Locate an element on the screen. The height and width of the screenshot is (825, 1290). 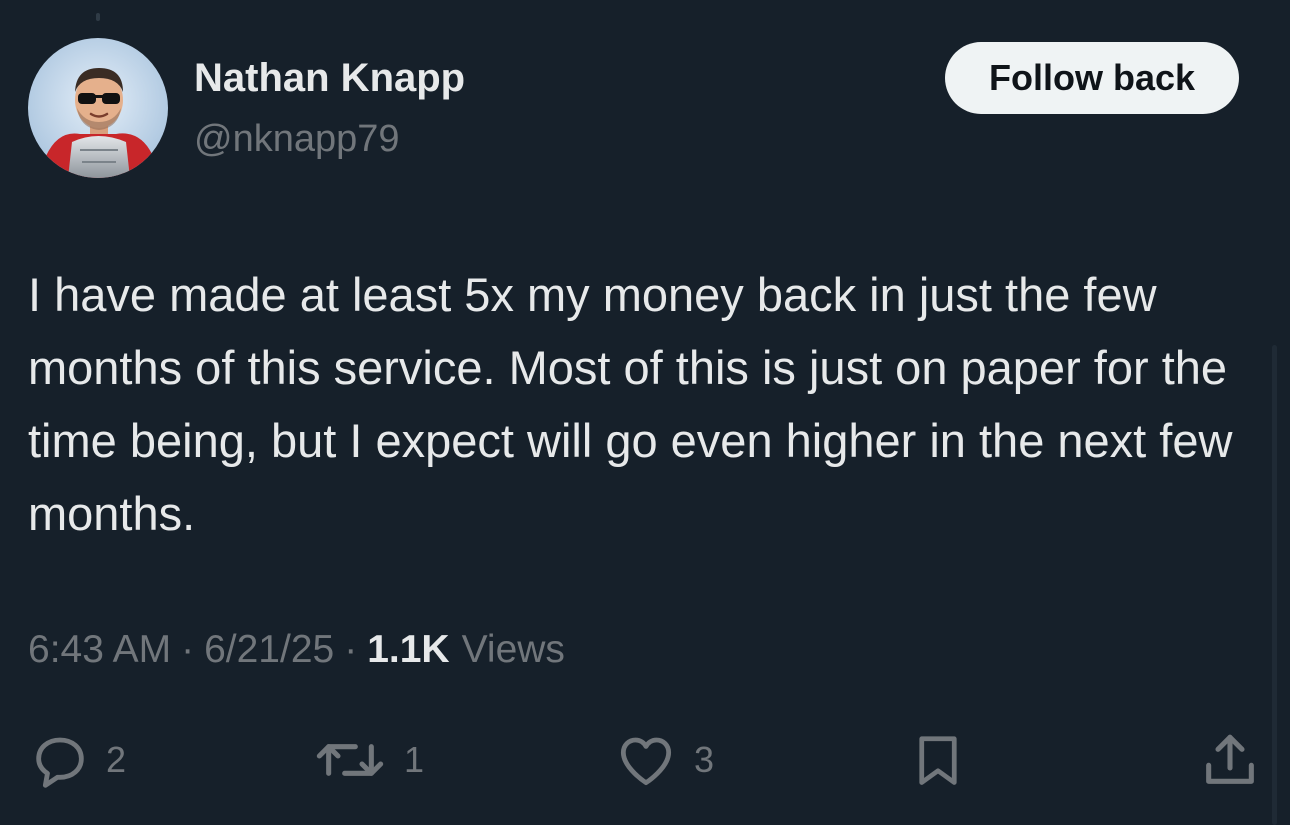
bookmark-button is located at coordinates (938, 760).